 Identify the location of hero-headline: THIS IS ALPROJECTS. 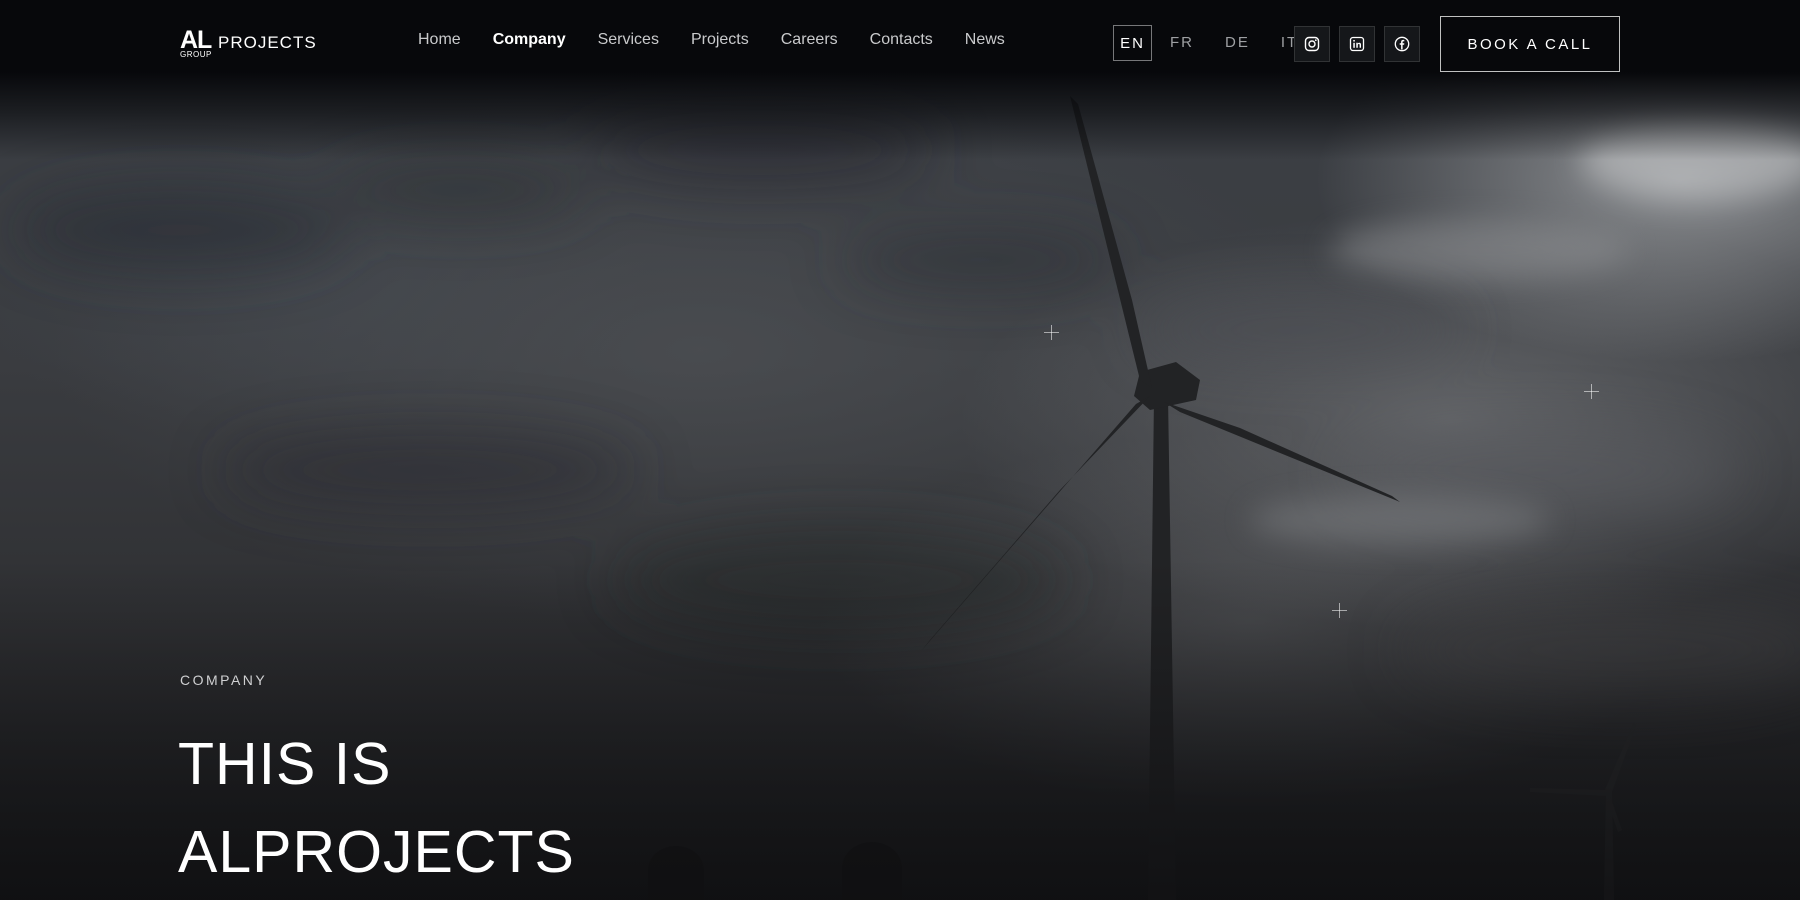
(376, 808).